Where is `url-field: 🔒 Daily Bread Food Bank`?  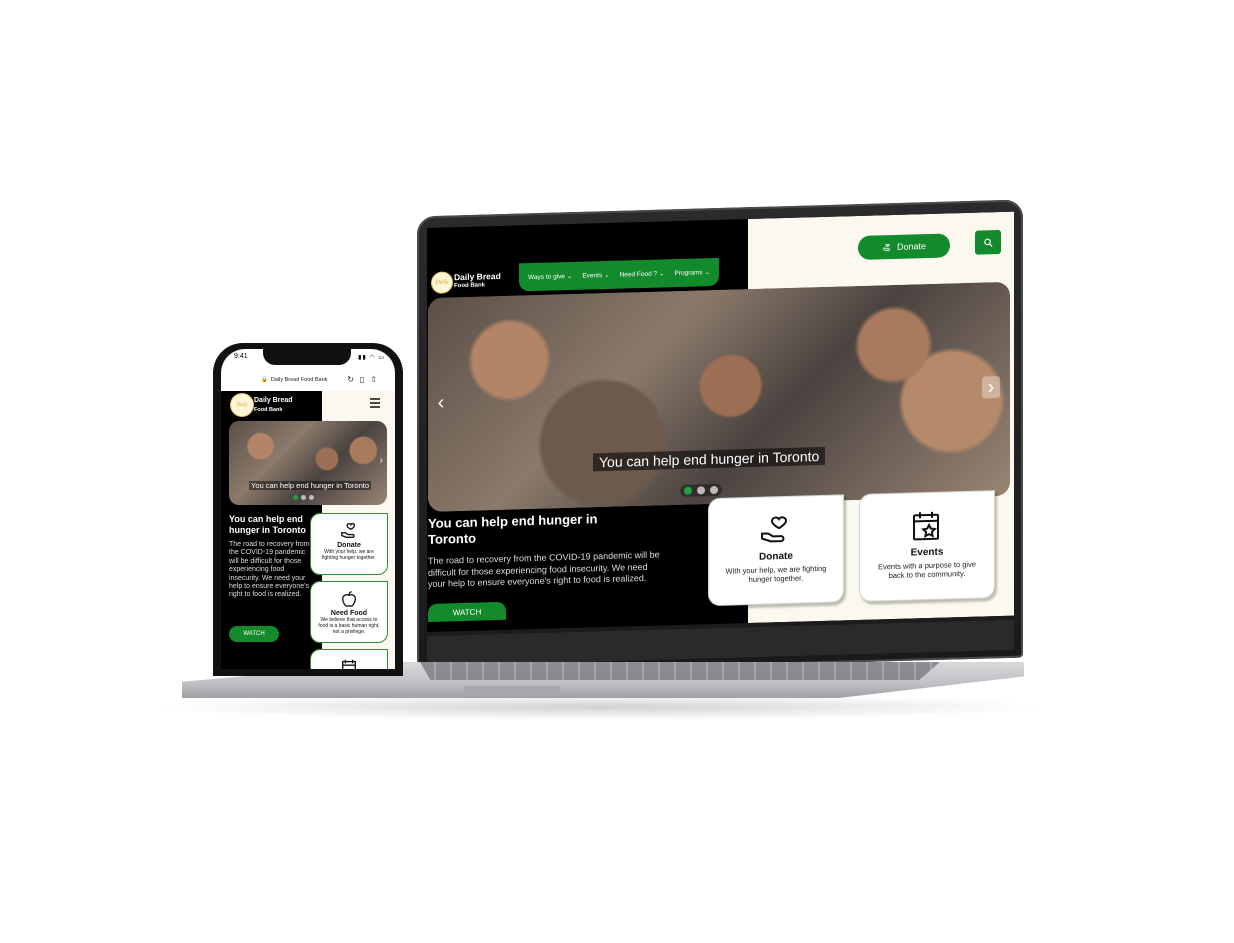 url-field: 🔒 Daily Bread Food Bank is located at coordinates (294, 380).